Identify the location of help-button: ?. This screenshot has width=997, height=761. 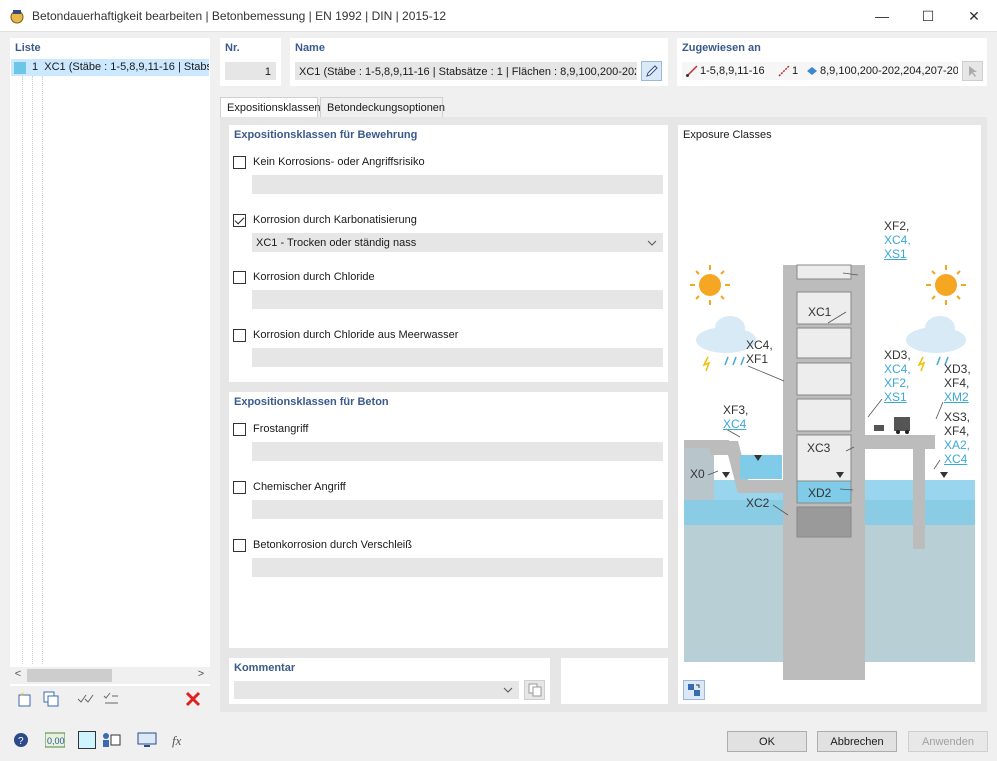
(21, 740).